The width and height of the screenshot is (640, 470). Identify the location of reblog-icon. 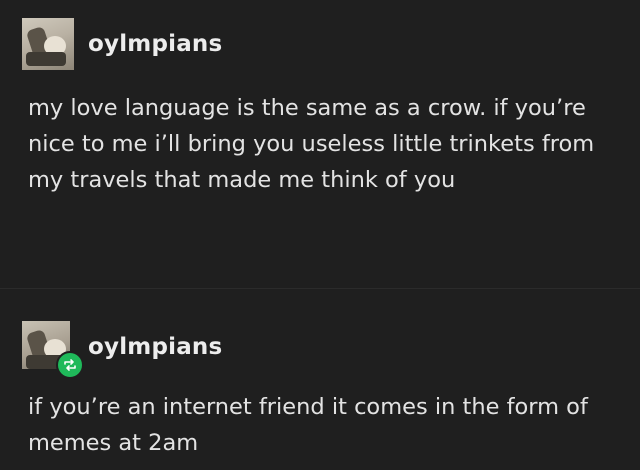
(70, 365).